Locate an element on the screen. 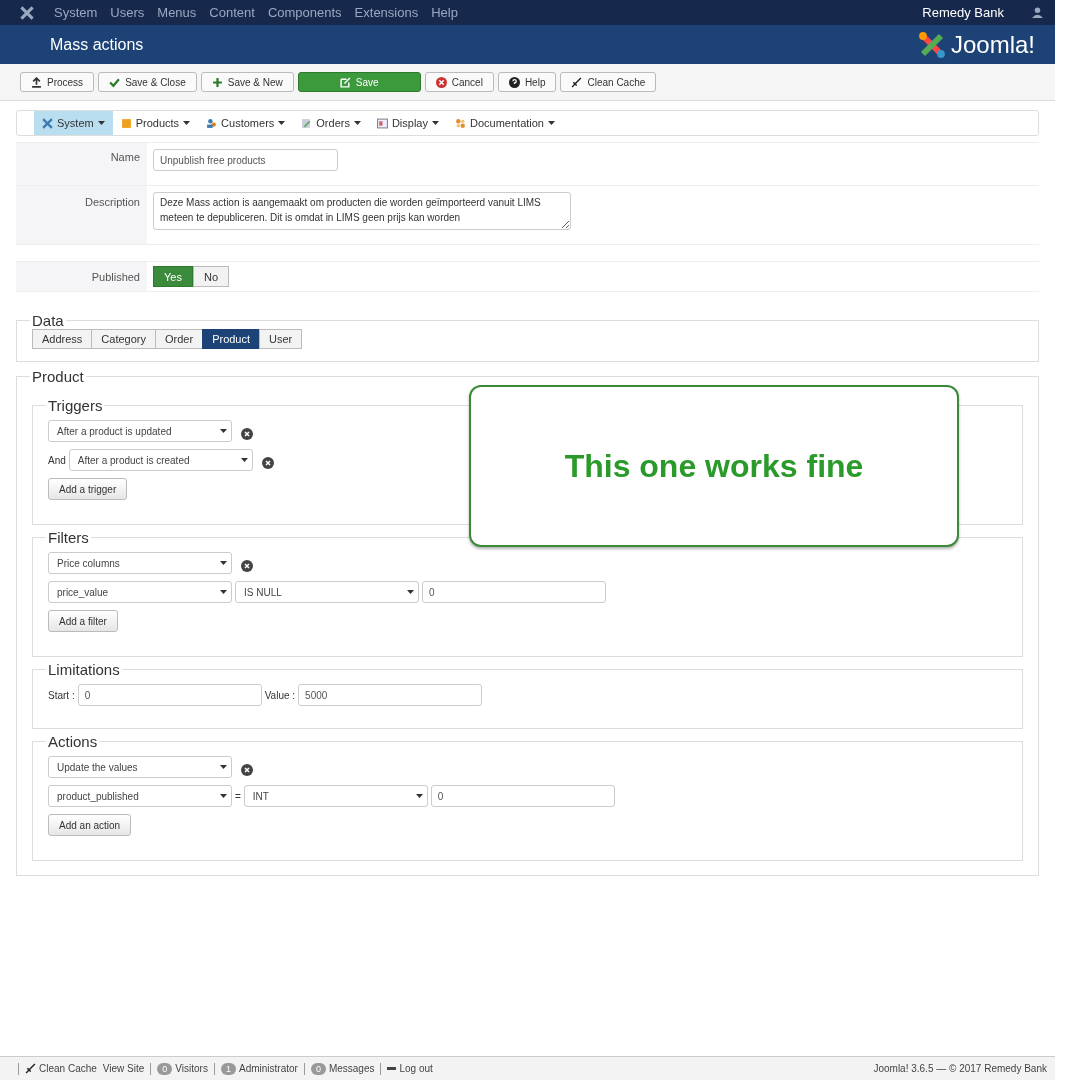 Image resolution: width=1069 pixels, height=1080 pixels. minus-icon is located at coordinates (392, 1068).